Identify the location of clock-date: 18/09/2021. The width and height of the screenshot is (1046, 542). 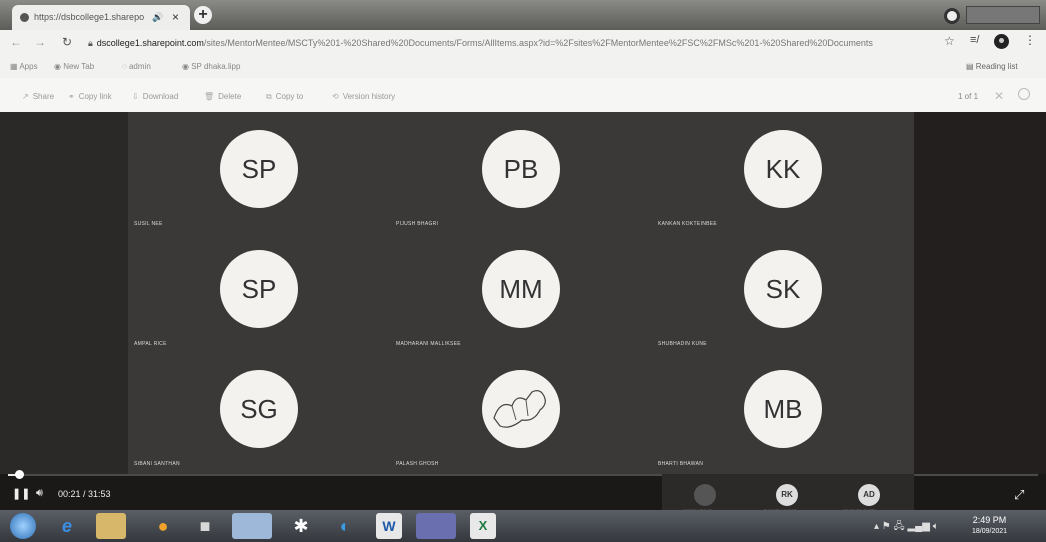
(990, 531).